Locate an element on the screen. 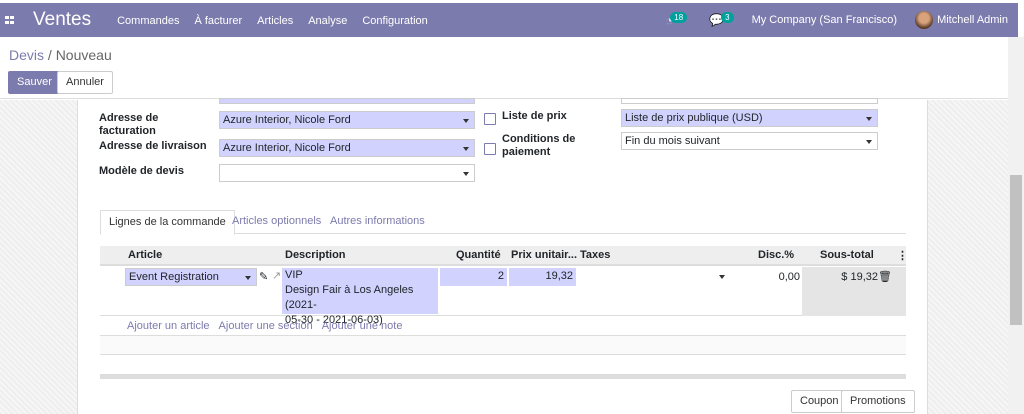  col-taxes: Taxes is located at coordinates (595, 255).